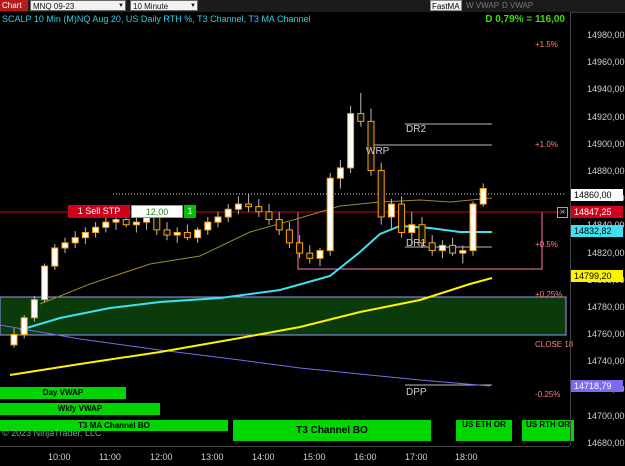  I want to click on price-tick-label: 14940,00, so click(606, 89).